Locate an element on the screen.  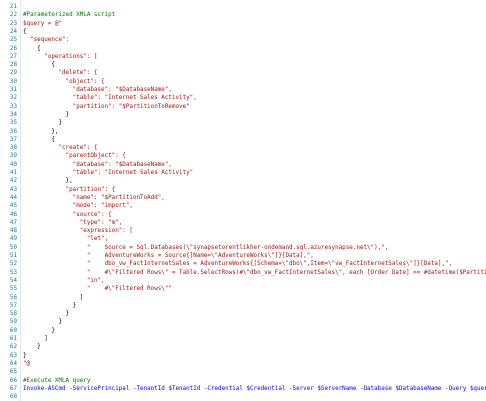
code-text: #Parameterized XMLA script is located at coordinates (69, 15).